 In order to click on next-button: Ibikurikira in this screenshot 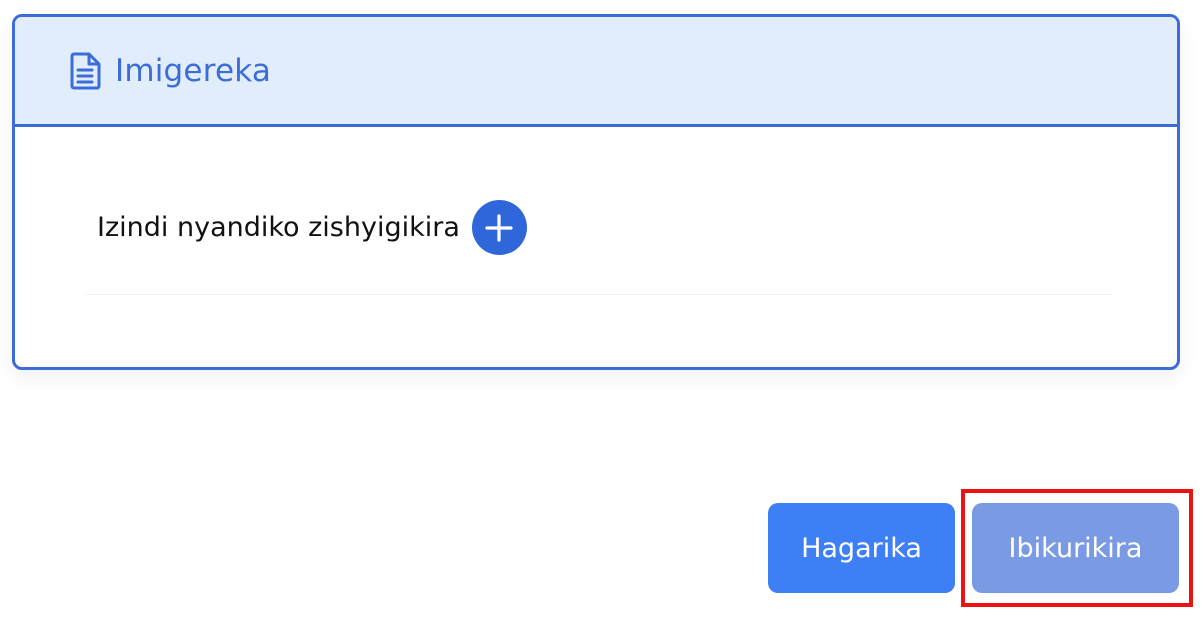, I will do `click(1075, 548)`.